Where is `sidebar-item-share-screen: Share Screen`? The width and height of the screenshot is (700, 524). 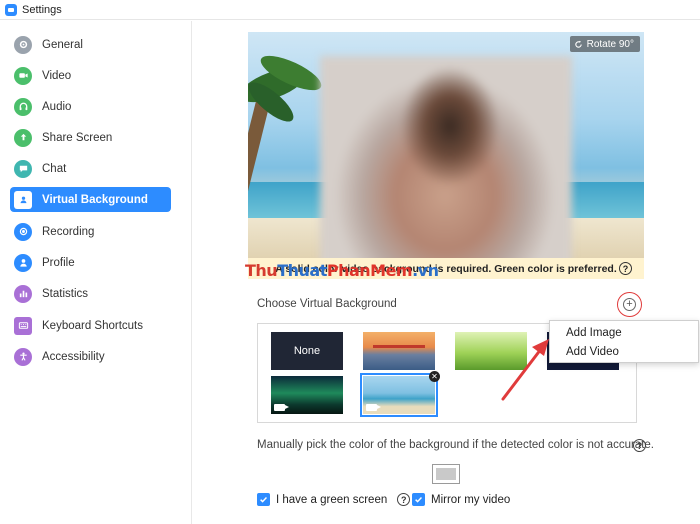 sidebar-item-share-screen: Share Screen is located at coordinates (90, 137).